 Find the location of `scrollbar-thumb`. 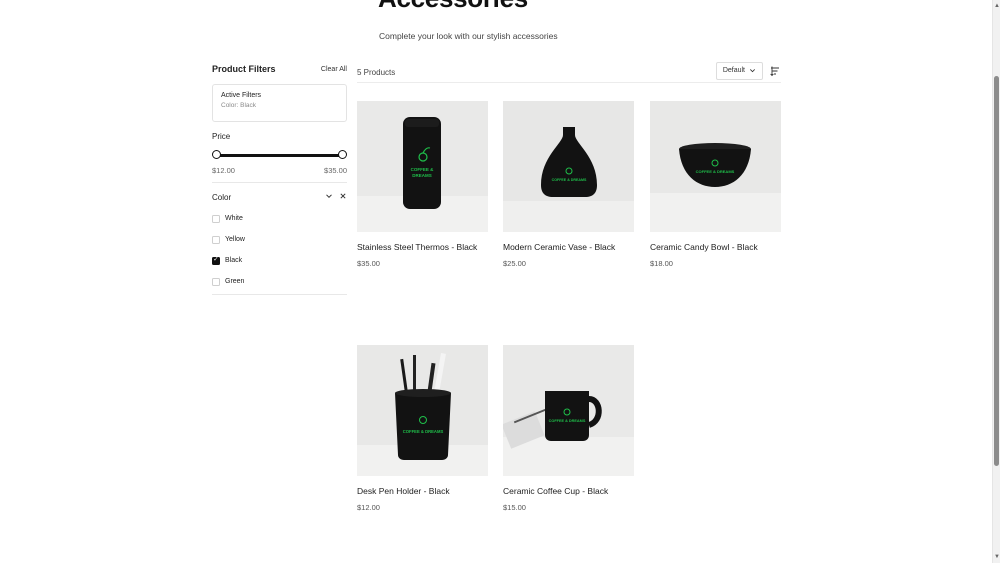

scrollbar-thumb is located at coordinates (996, 271).